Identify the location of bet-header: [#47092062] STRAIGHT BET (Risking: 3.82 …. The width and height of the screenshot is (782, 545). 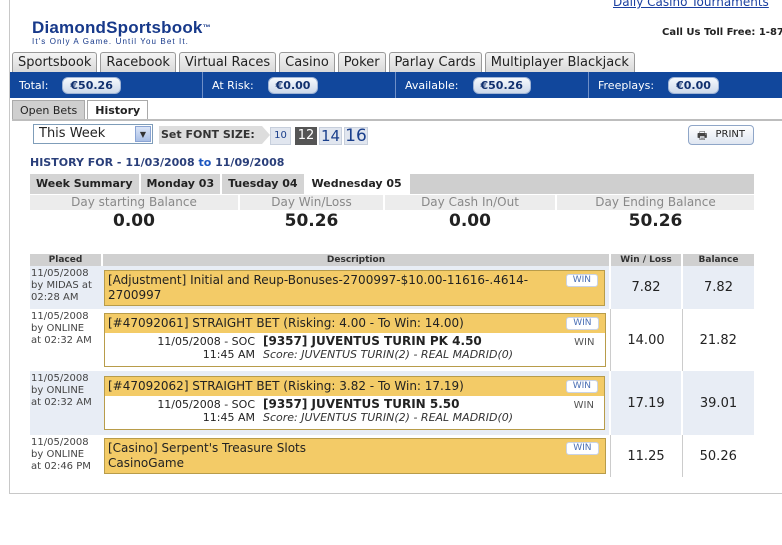
(354, 386).